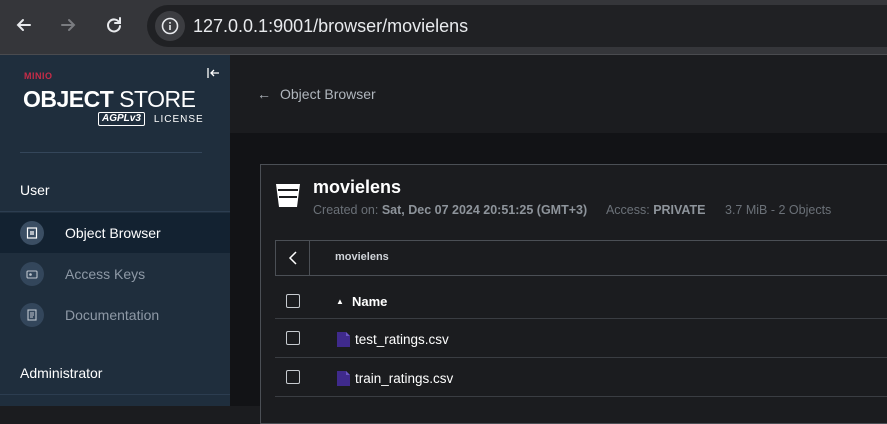 The height and width of the screenshot is (424, 887). Describe the element at coordinates (581, 378) in the screenshot. I see `table-row: train_ratings.csv` at that location.